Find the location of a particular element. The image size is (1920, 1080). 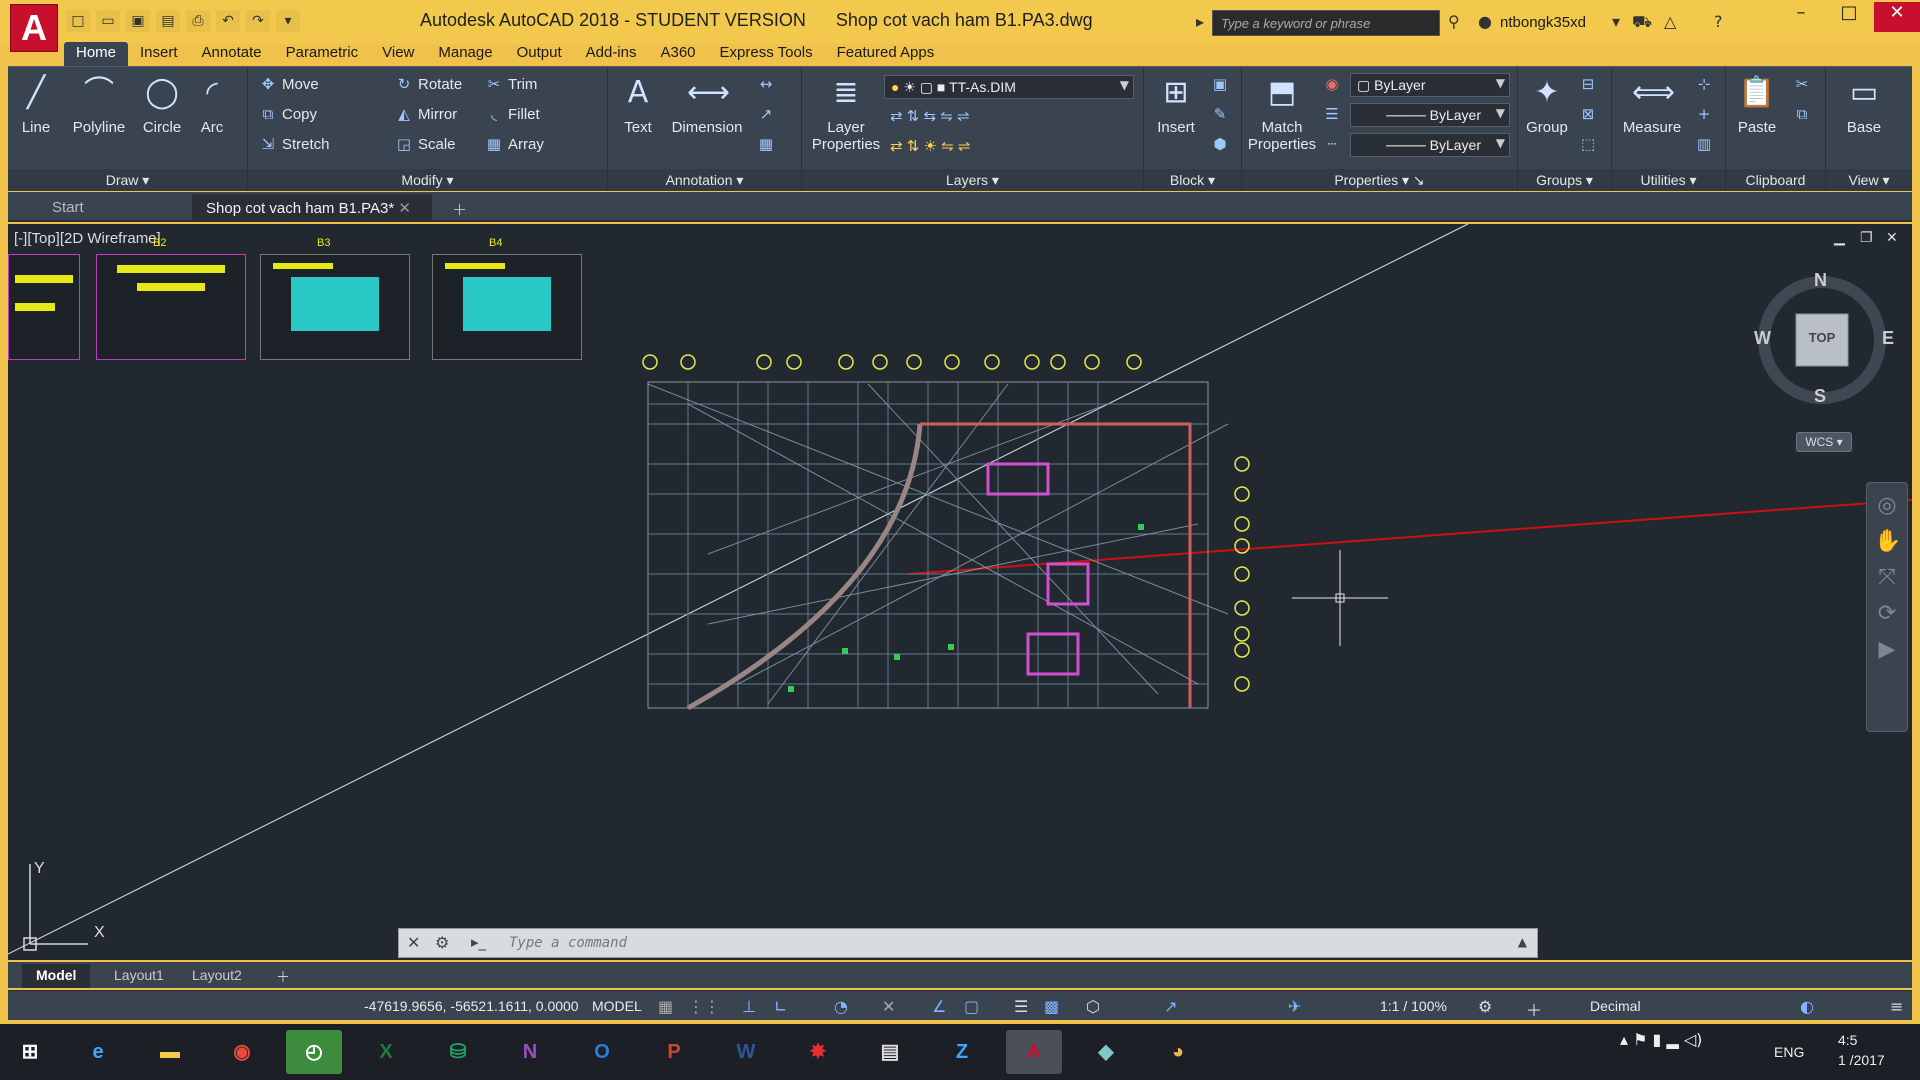

compass-north: N is located at coordinates (1820, 280).